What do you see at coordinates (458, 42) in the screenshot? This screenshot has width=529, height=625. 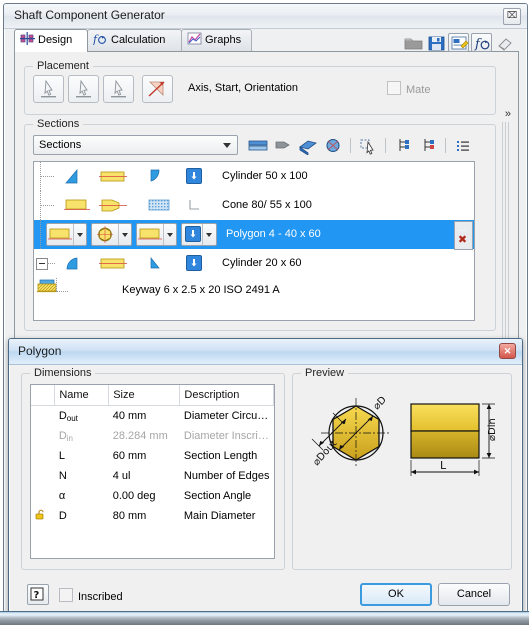 I see `edit-properties-icon` at bounding box center [458, 42].